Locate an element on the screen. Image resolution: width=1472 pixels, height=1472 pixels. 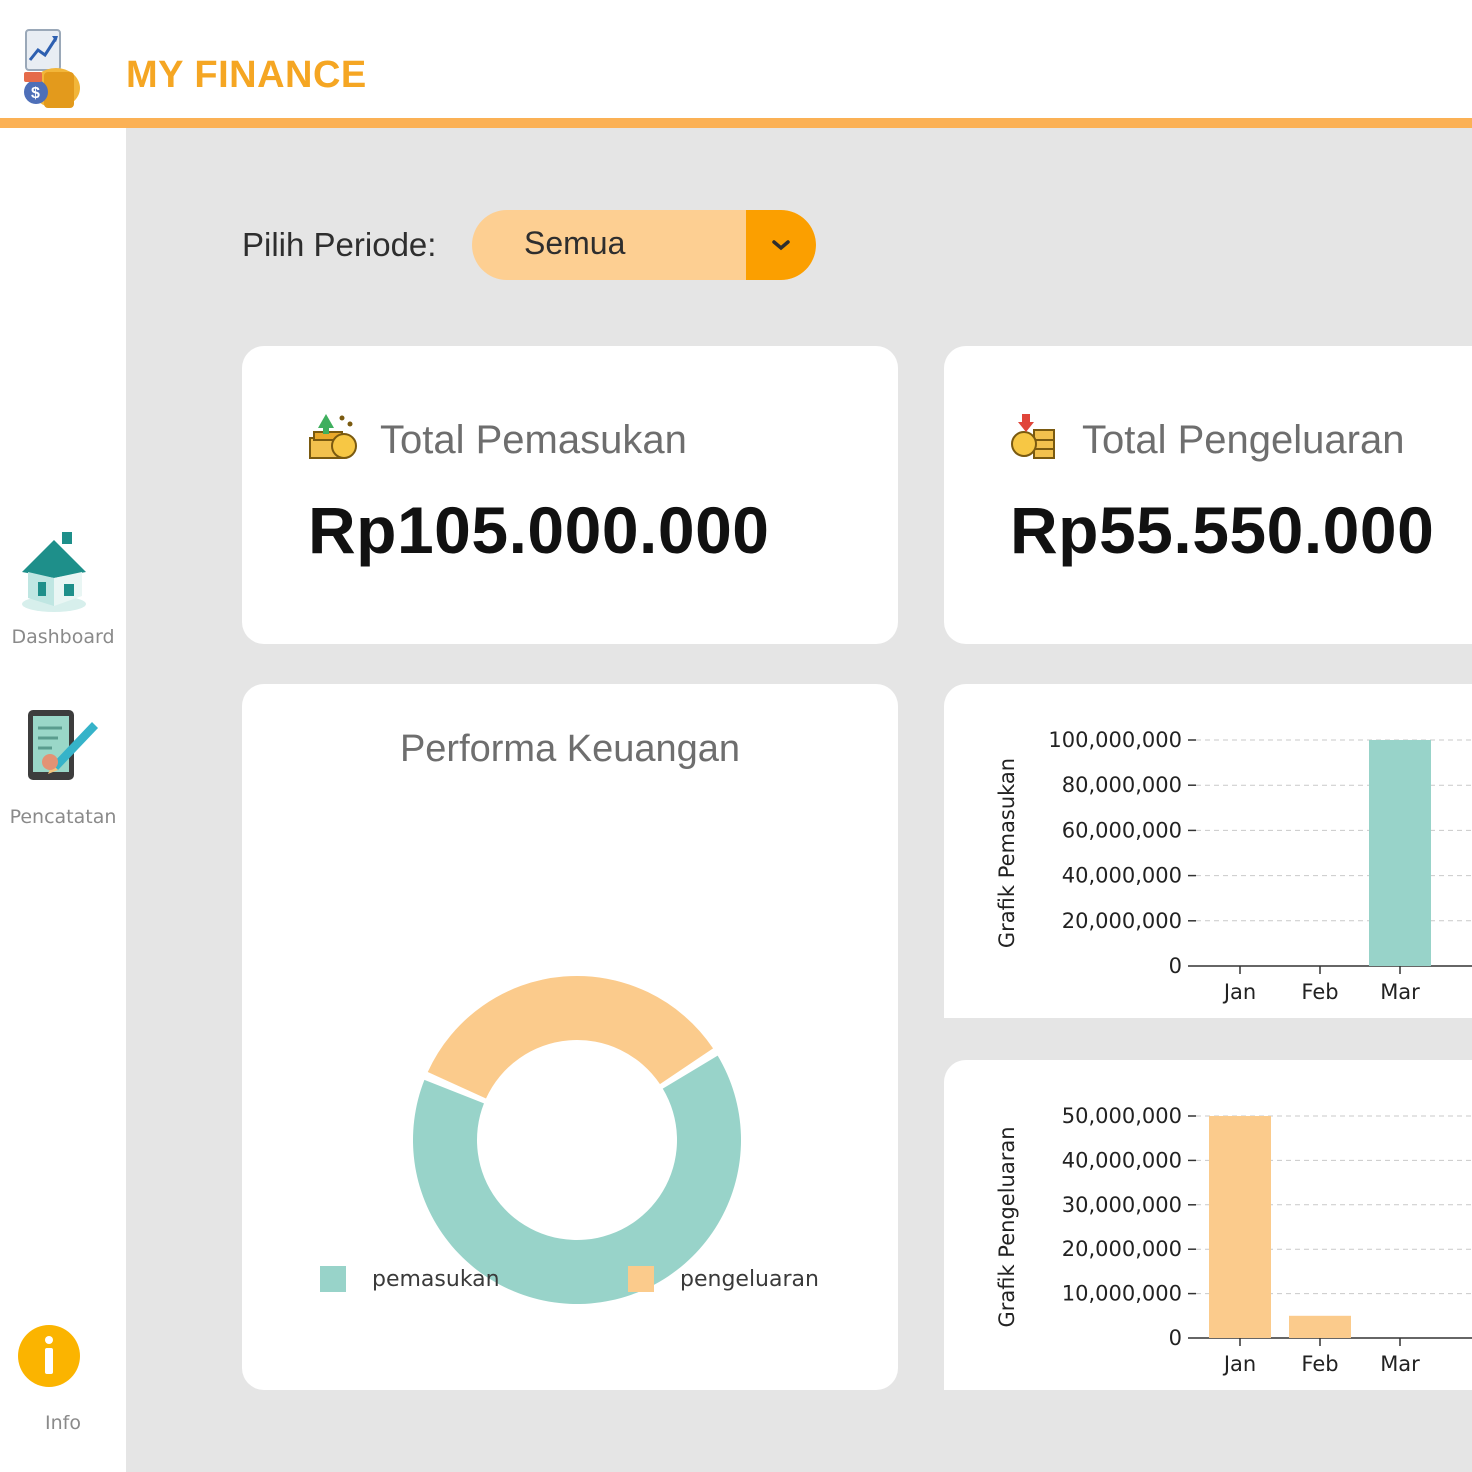
period-dropdown: Semua is located at coordinates (644, 245).